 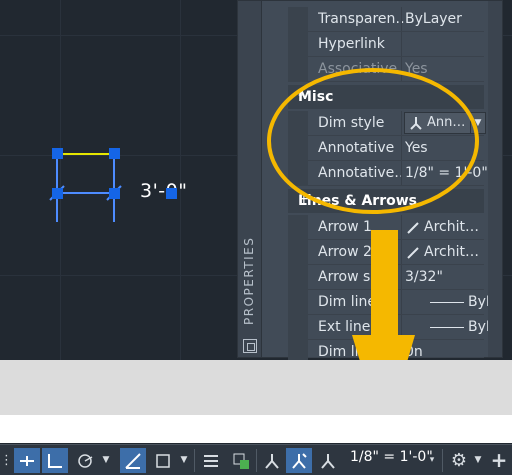 I want to click on statusbar-grip: ⋮, so click(x=6, y=460).